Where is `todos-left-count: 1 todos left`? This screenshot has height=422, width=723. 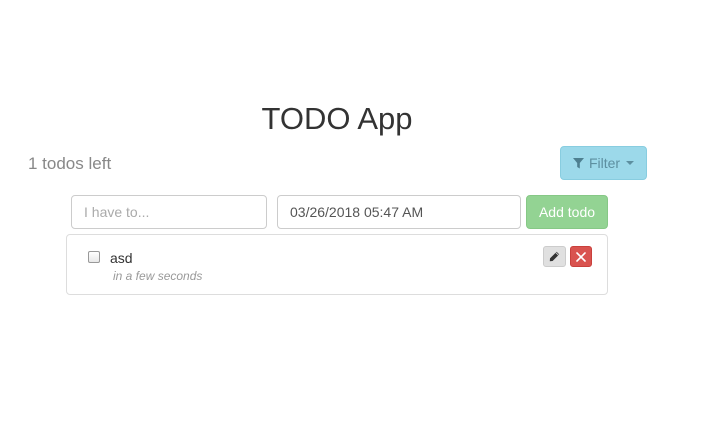
todos-left-count: 1 todos left is located at coordinates (70, 163).